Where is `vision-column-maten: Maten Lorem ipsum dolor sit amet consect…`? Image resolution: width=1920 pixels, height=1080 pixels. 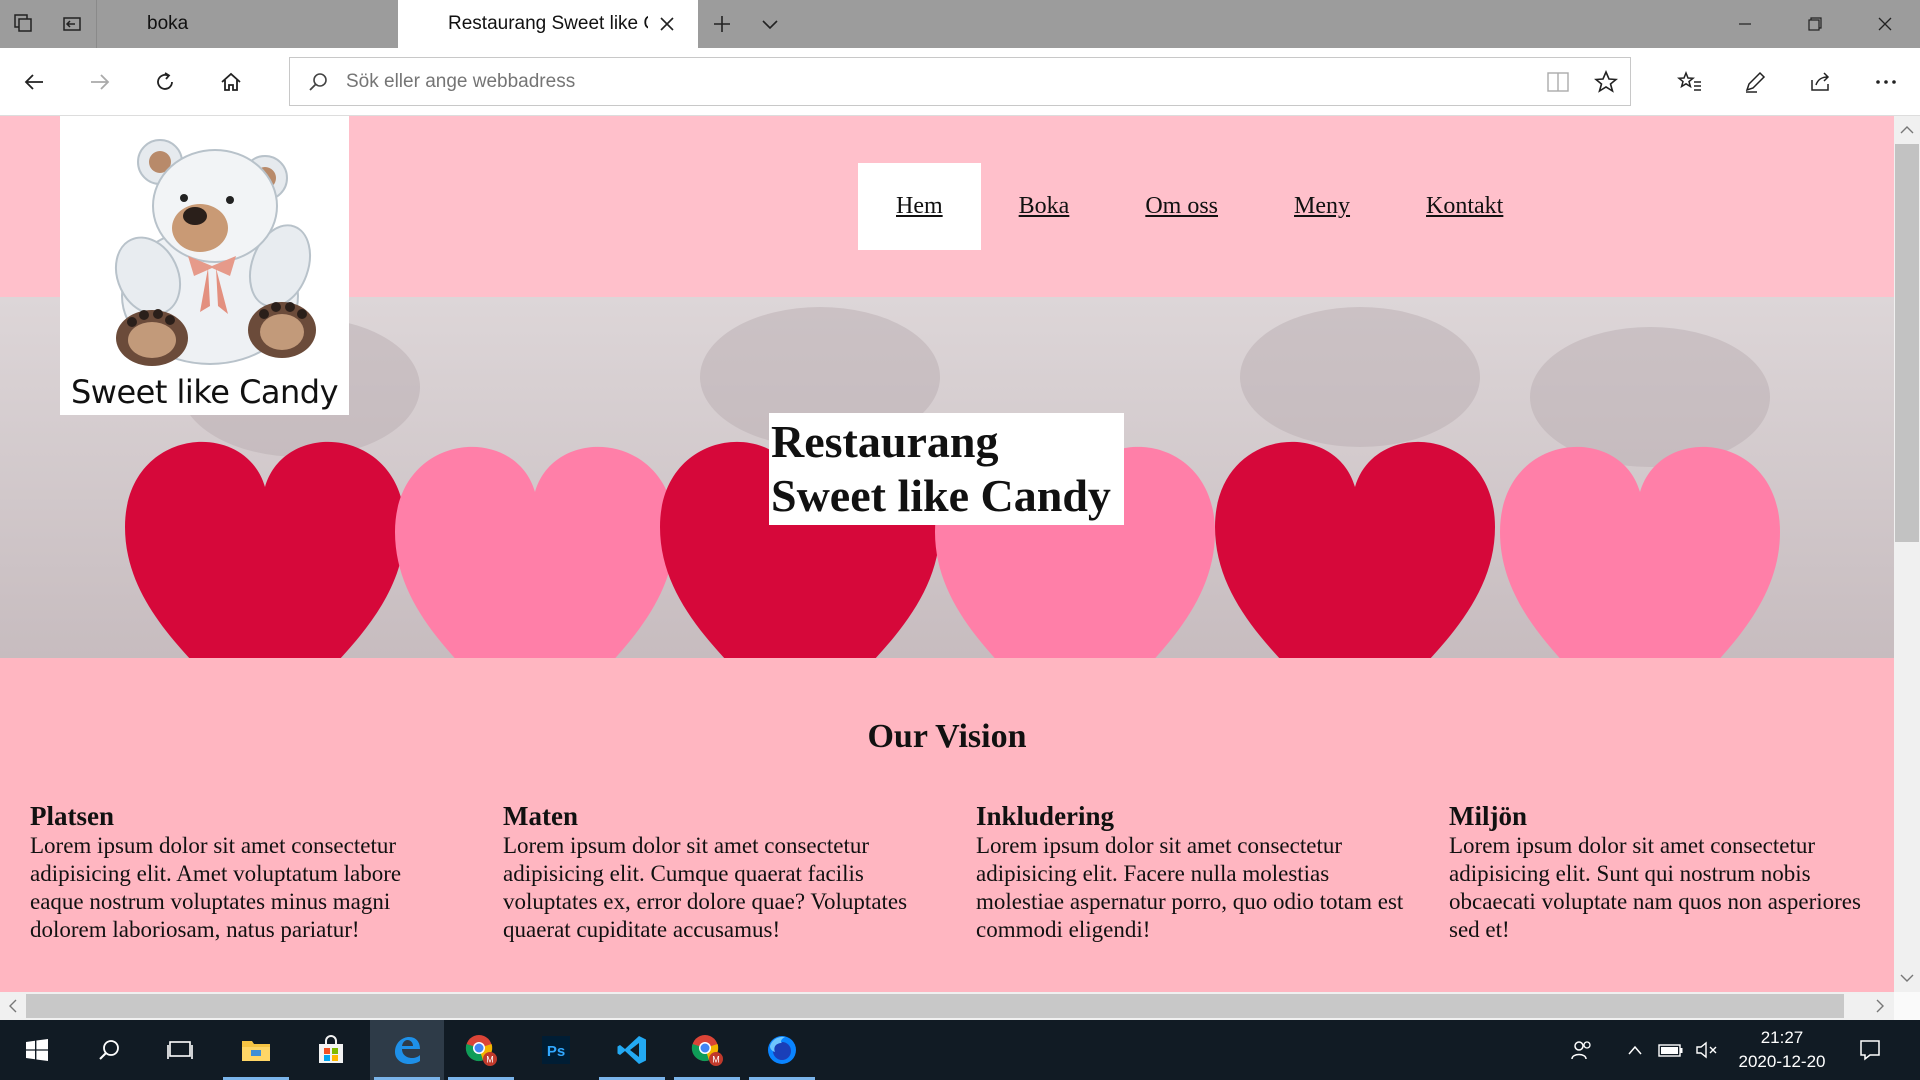 vision-column-maten: Maten Lorem ipsum dolor sit amet consect… is located at coordinates (718, 872).